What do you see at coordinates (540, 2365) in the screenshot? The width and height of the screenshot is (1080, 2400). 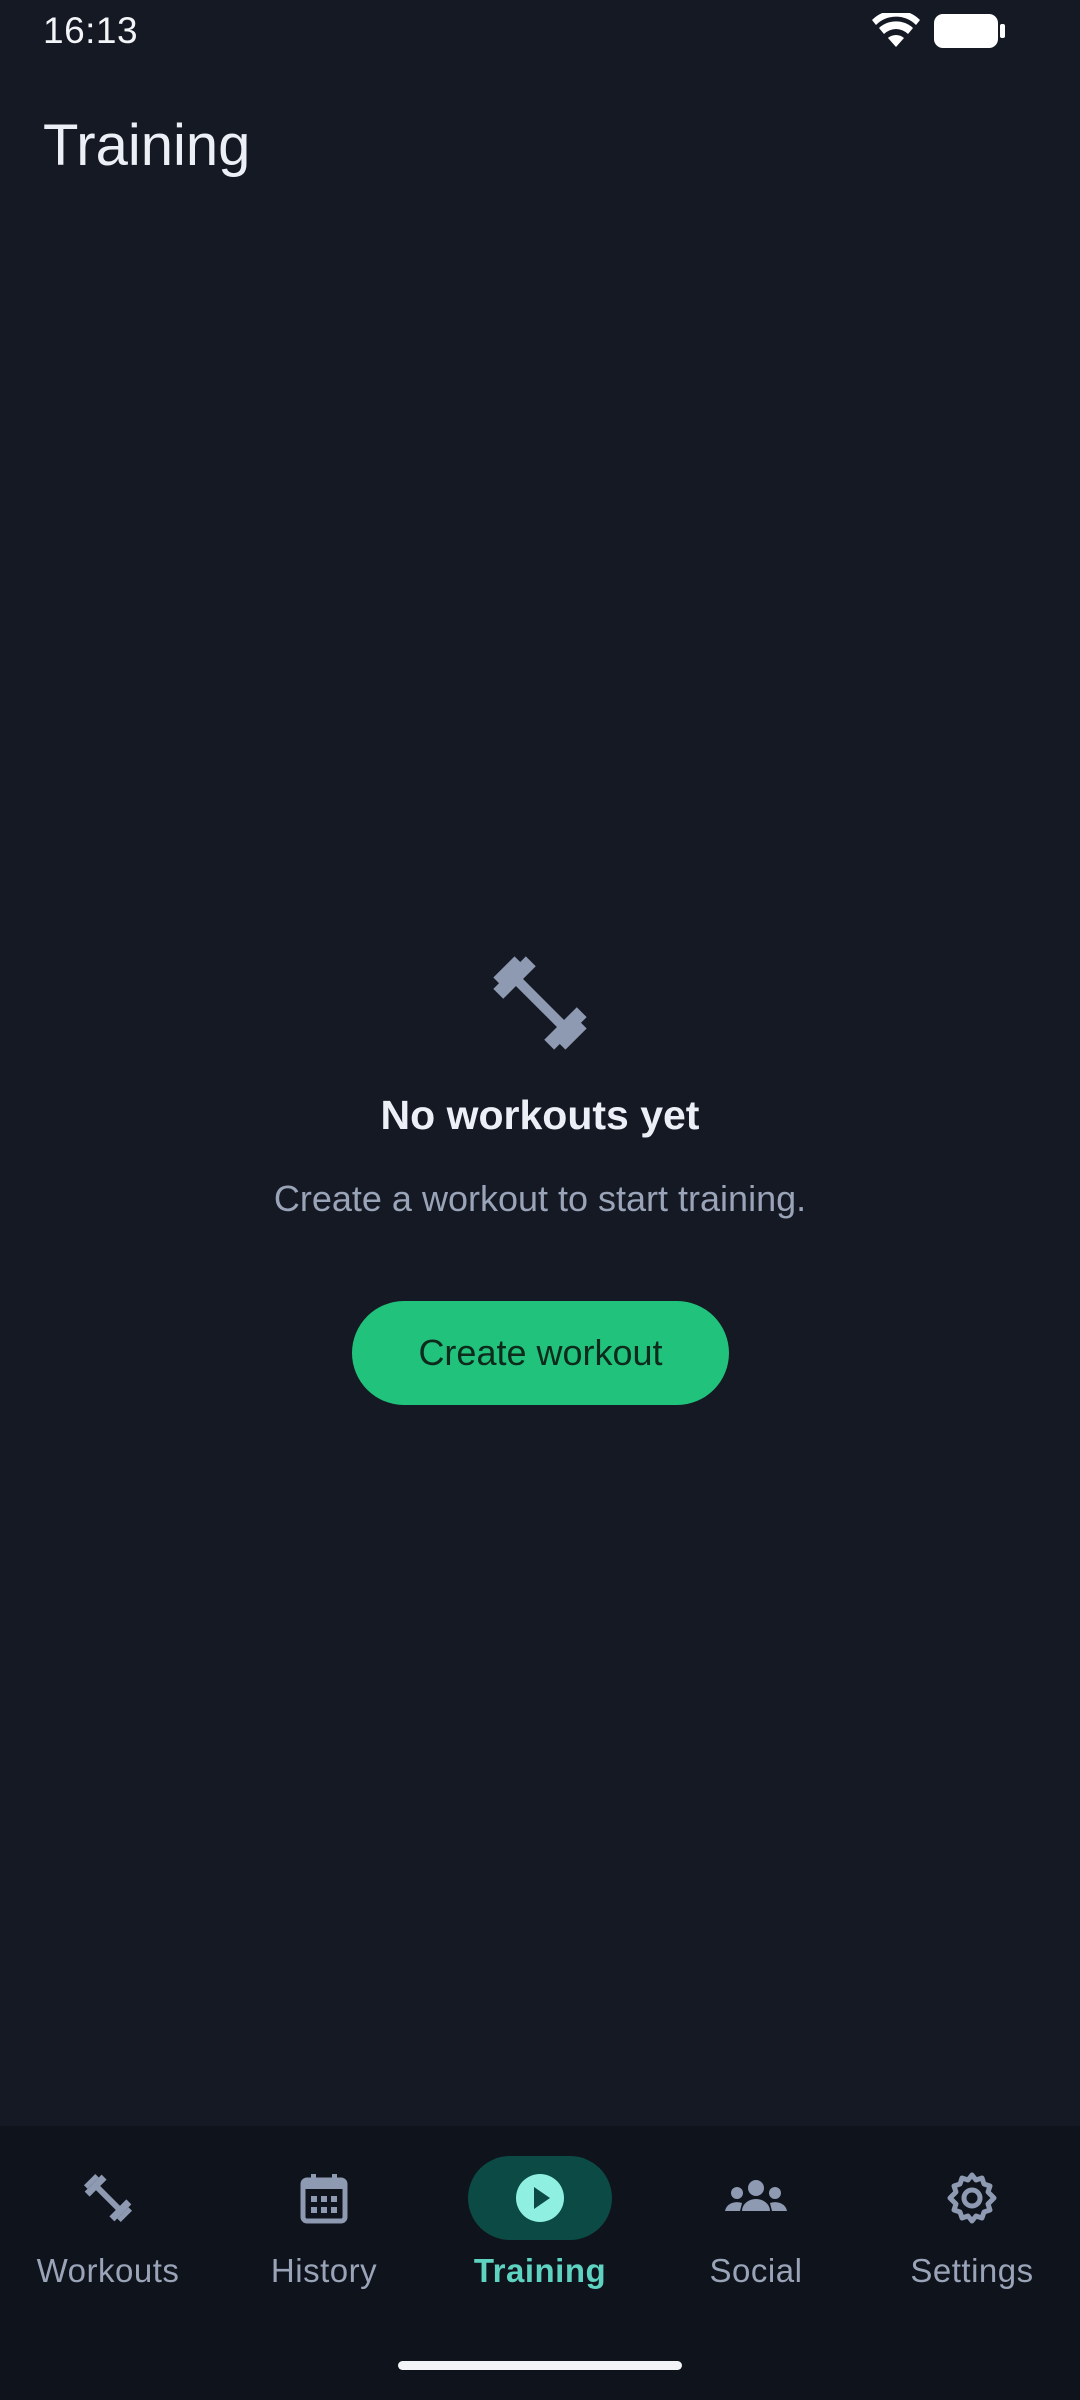 I see `home-indicator` at bounding box center [540, 2365].